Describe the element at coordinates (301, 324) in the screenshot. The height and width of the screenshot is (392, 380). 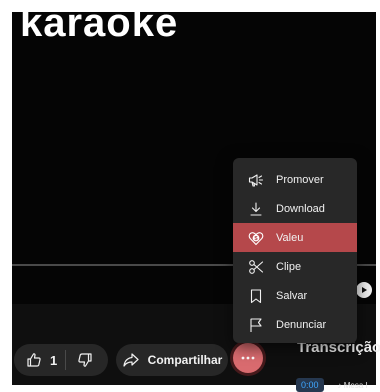
I see `menu-item-label: Denunciar` at that location.